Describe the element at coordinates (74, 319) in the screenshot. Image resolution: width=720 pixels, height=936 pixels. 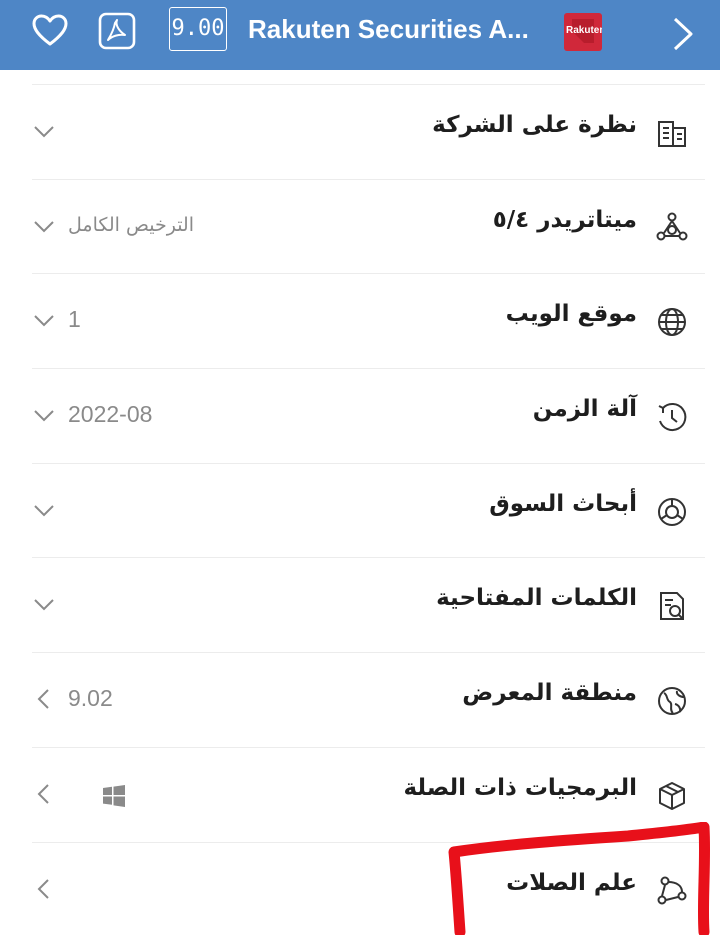
I see `row-value: 1` at that location.